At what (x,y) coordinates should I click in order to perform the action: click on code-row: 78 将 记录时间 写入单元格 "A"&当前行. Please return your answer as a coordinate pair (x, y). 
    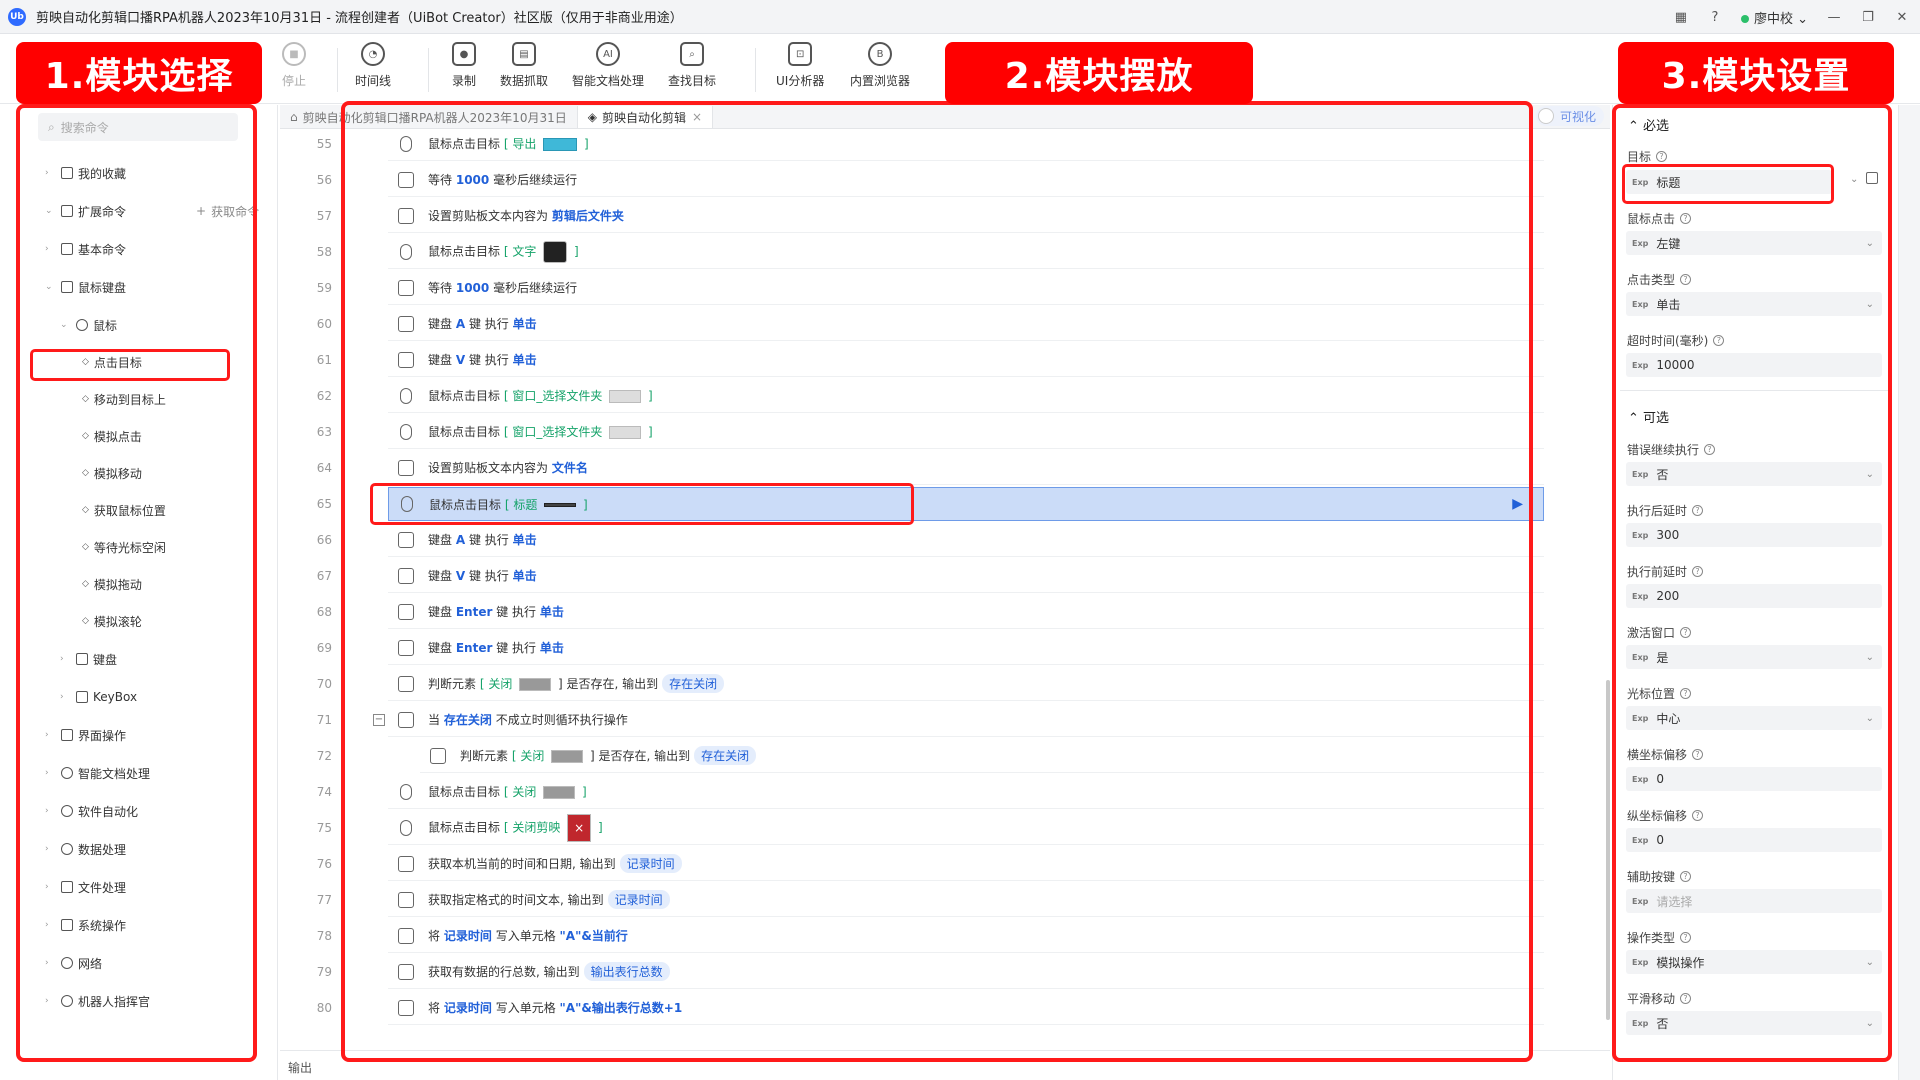
    Looking at the image, I should click on (945, 936).